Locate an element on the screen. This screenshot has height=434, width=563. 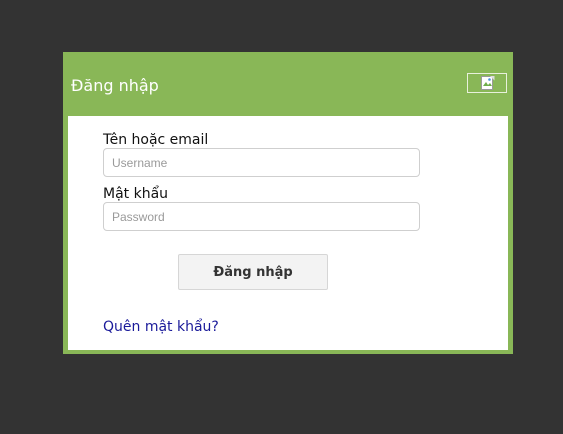
dialog-header: Đăng nhập is located at coordinates (288, 84).